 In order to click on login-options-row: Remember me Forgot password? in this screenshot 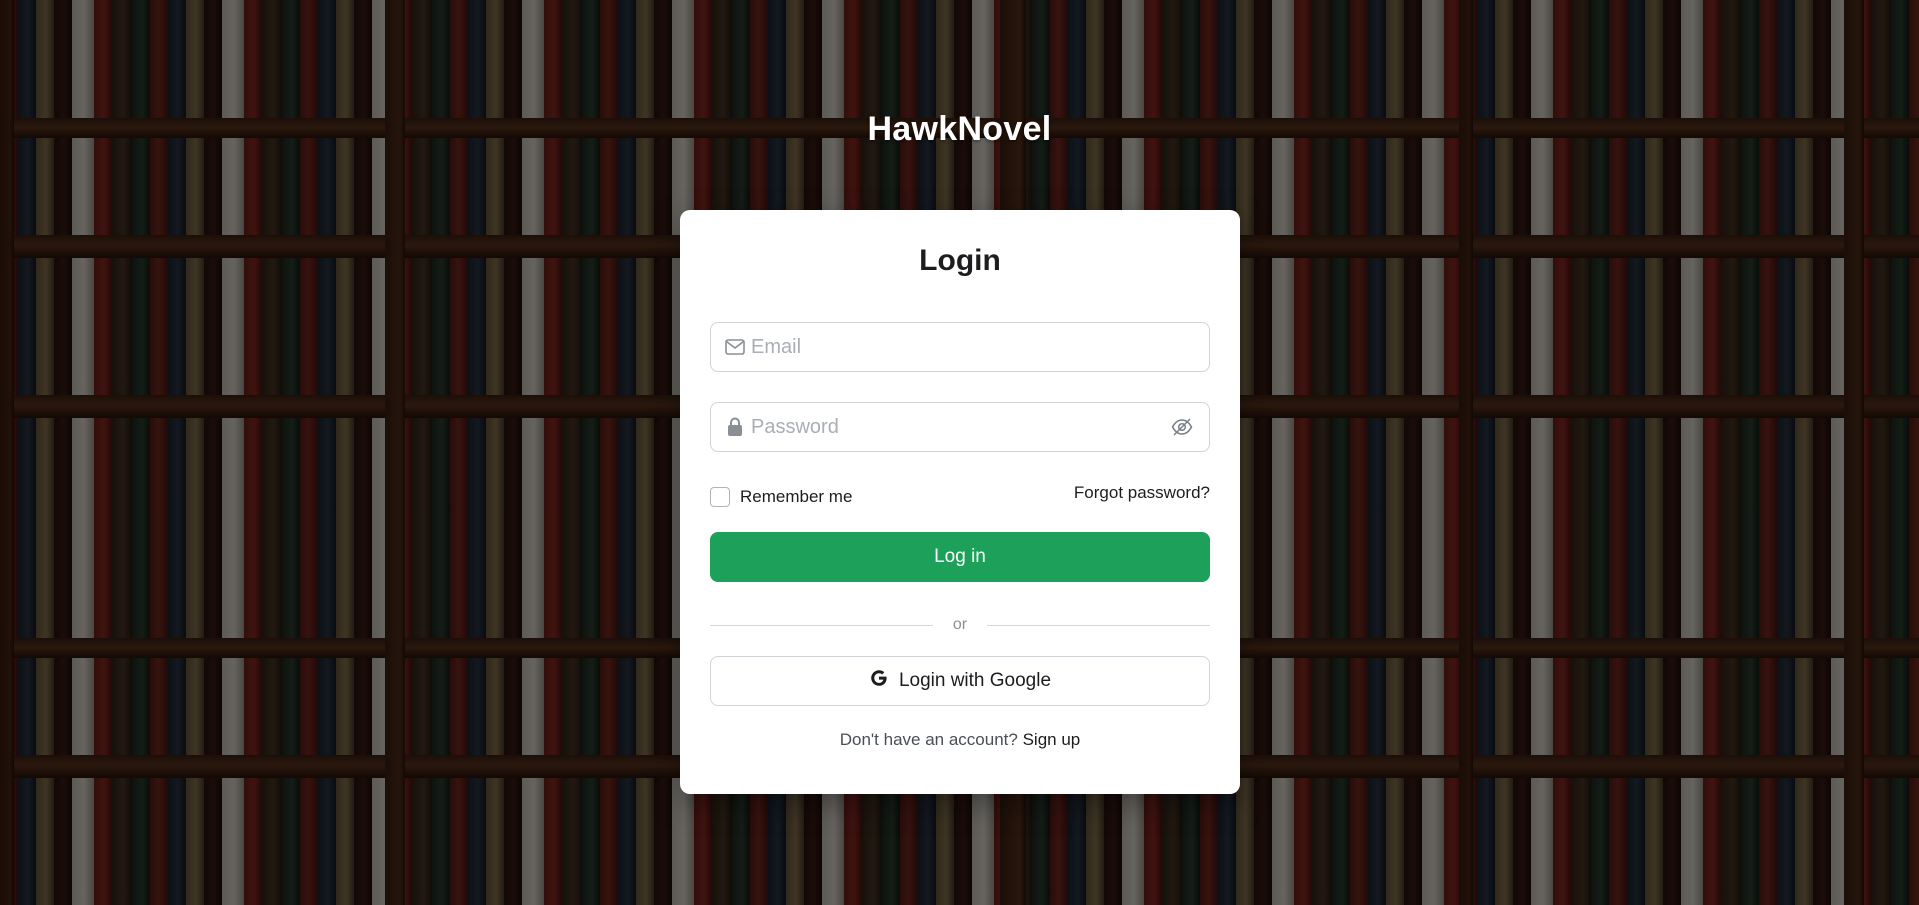, I will do `click(960, 495)`.